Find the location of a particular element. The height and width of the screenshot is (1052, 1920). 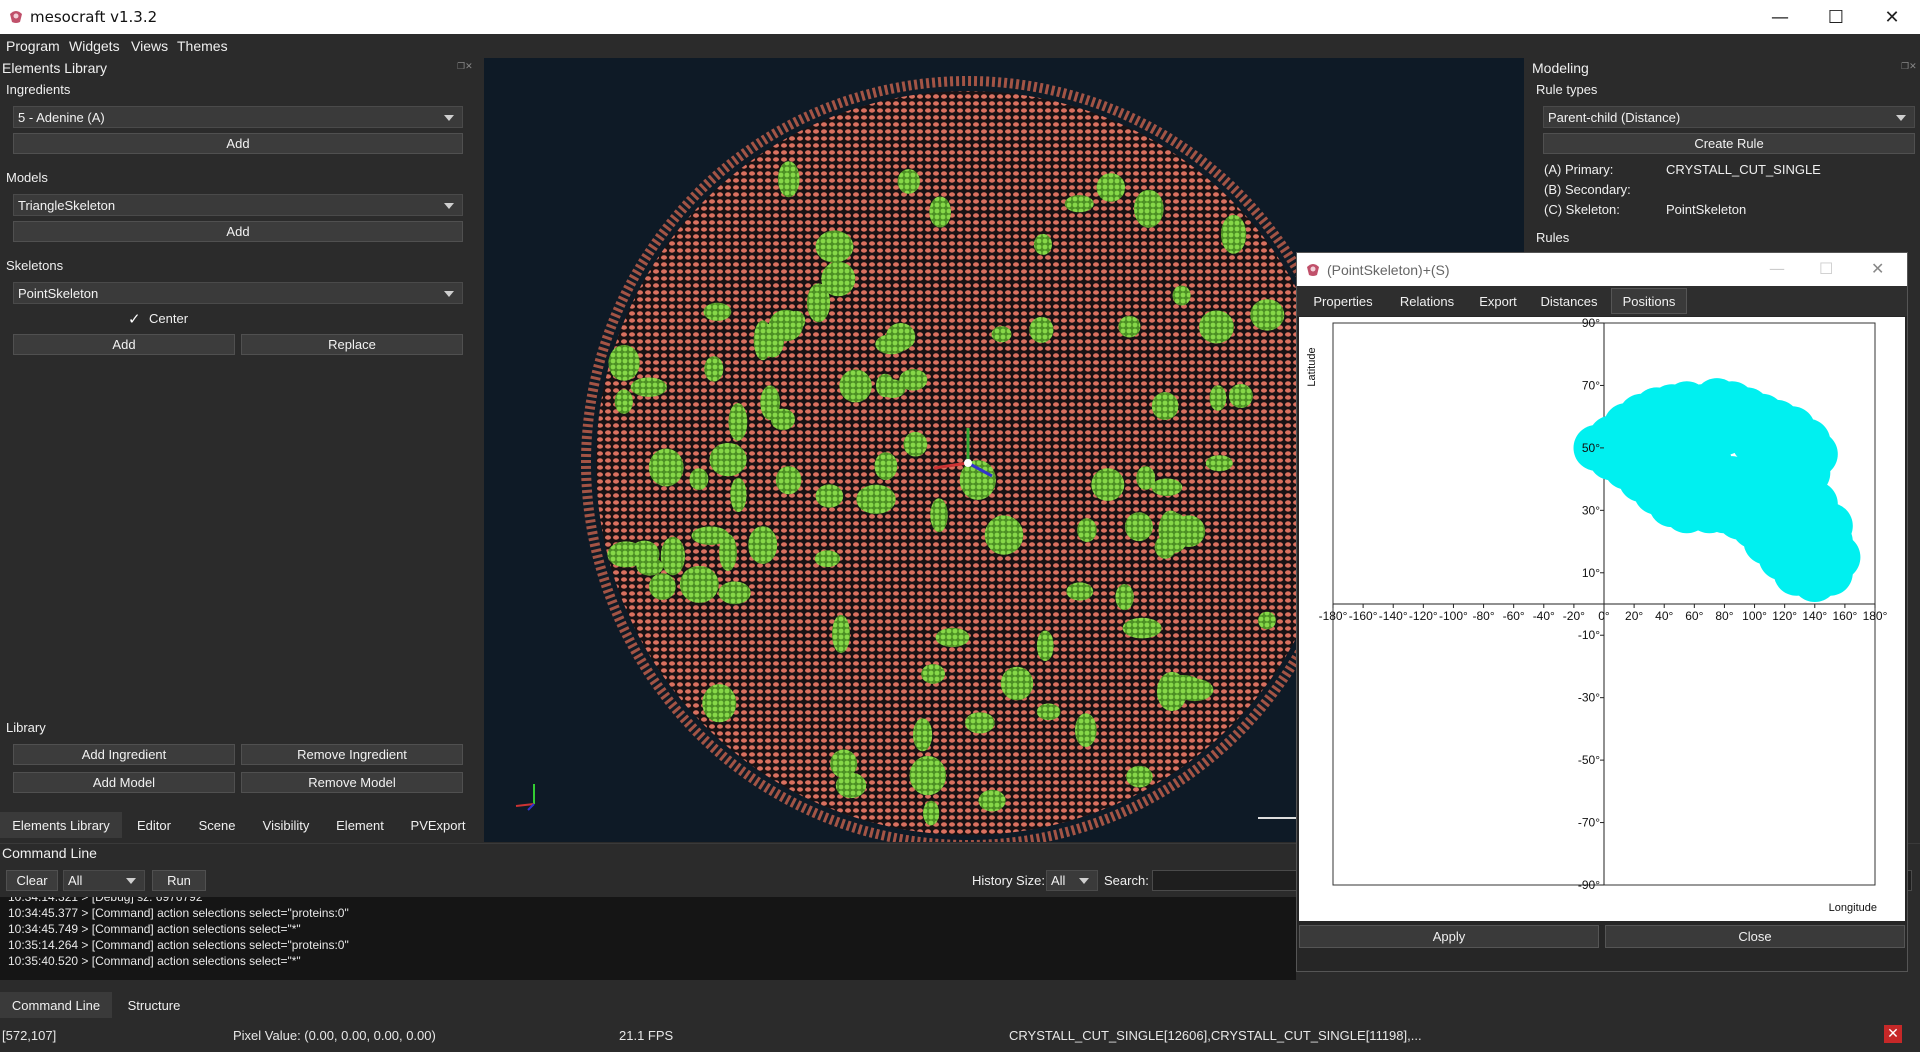

models-select: TriangleSkeleton is located at coordinates (238, 205).